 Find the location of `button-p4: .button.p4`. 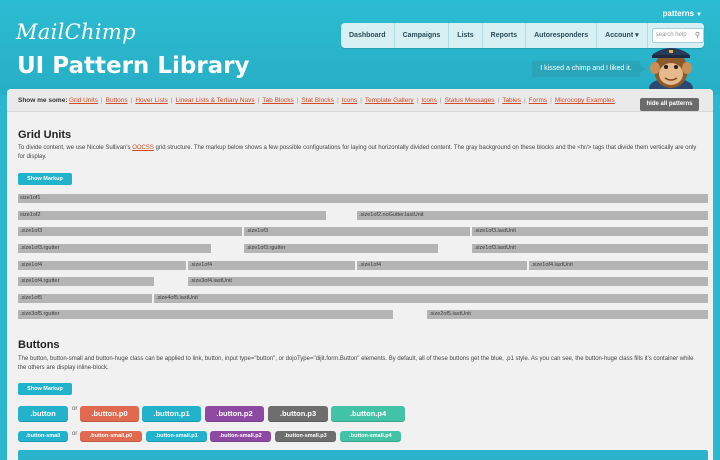

button-p4: .button.p4 is located at coordinates (368, 414).